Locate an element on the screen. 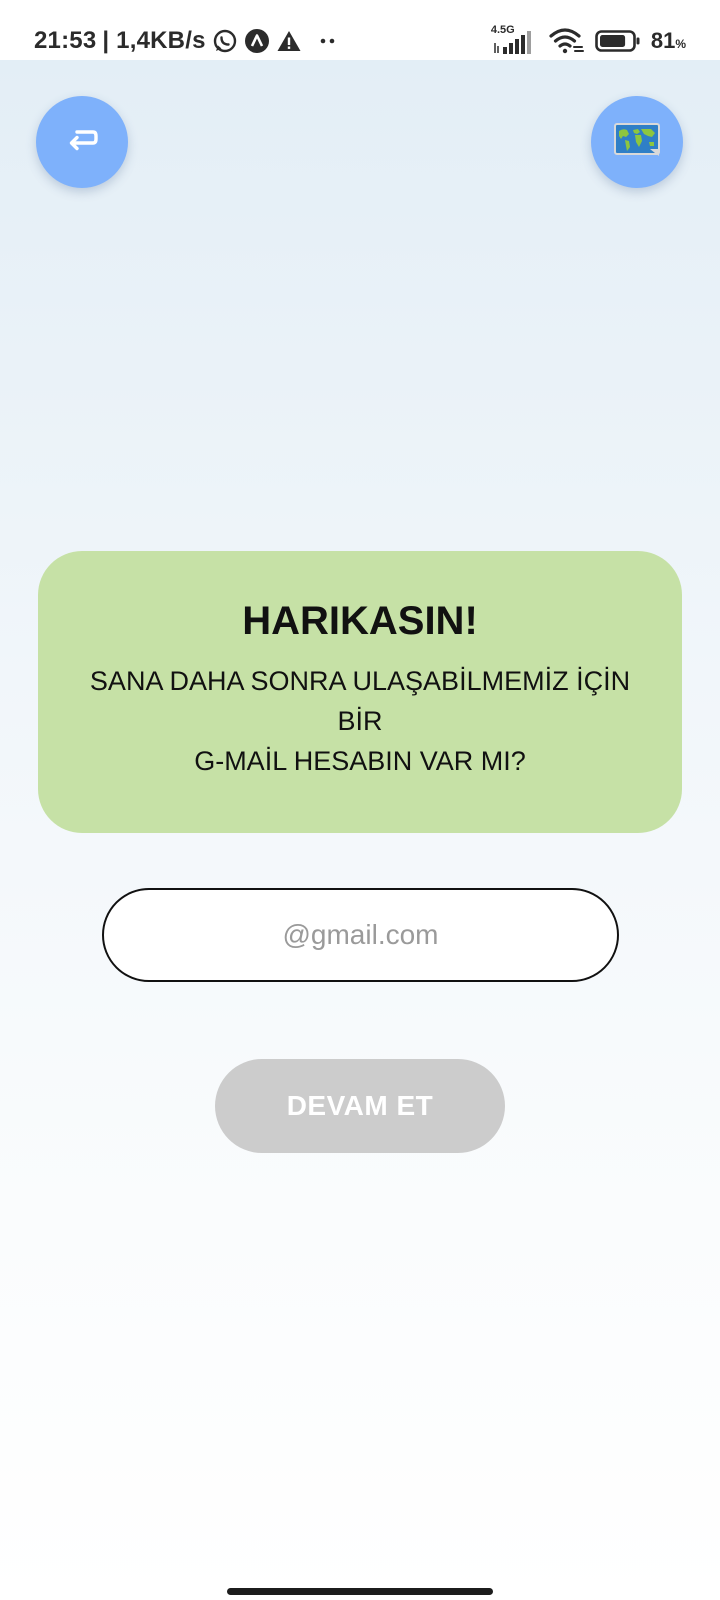 The width and height of the screenshot is (720, 1600). more-dots-icon is located at coordinates (328, 41).